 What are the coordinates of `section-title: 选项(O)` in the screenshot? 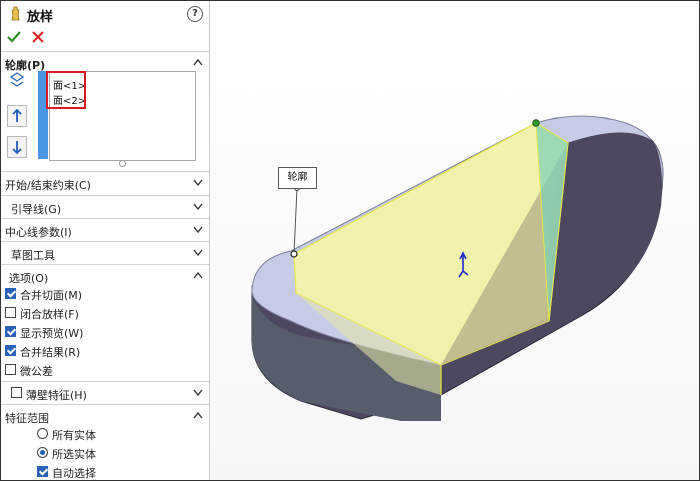 It's located at (29, 278).